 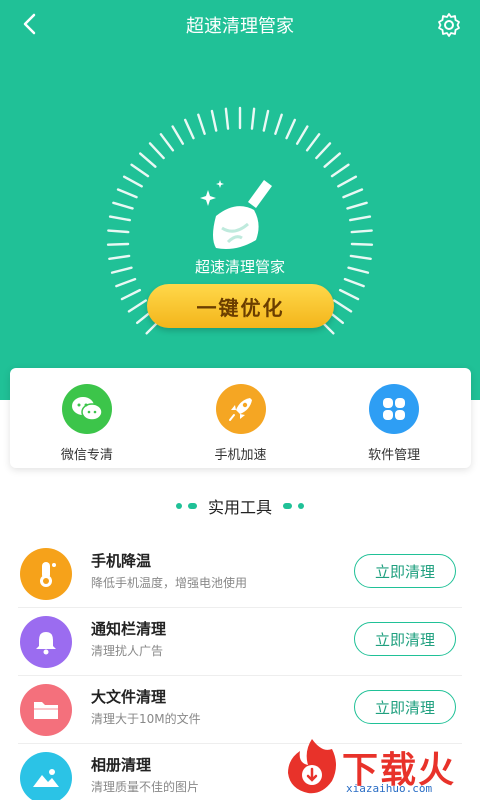 What do you see at coordinates (239, 267) in the screenshot?
I see `dial-brand-label: 超速清理管家` at bounding box center [239, 267].